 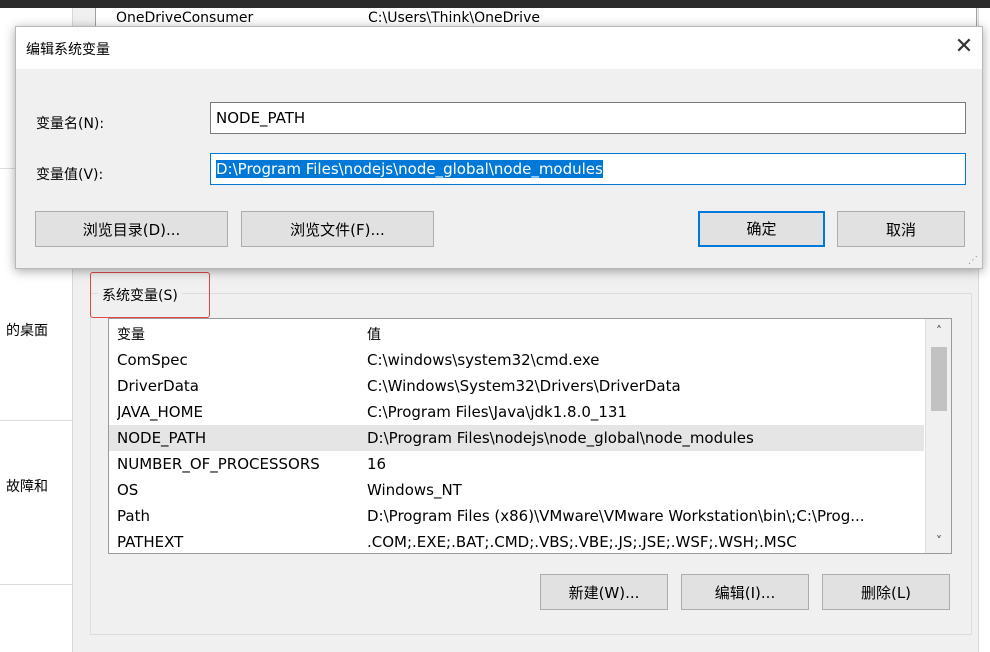 What do you see at coordinates (150, 542) in the screenshot?
I see `var-name: PATHEXT` at bounding box center [150, 542].